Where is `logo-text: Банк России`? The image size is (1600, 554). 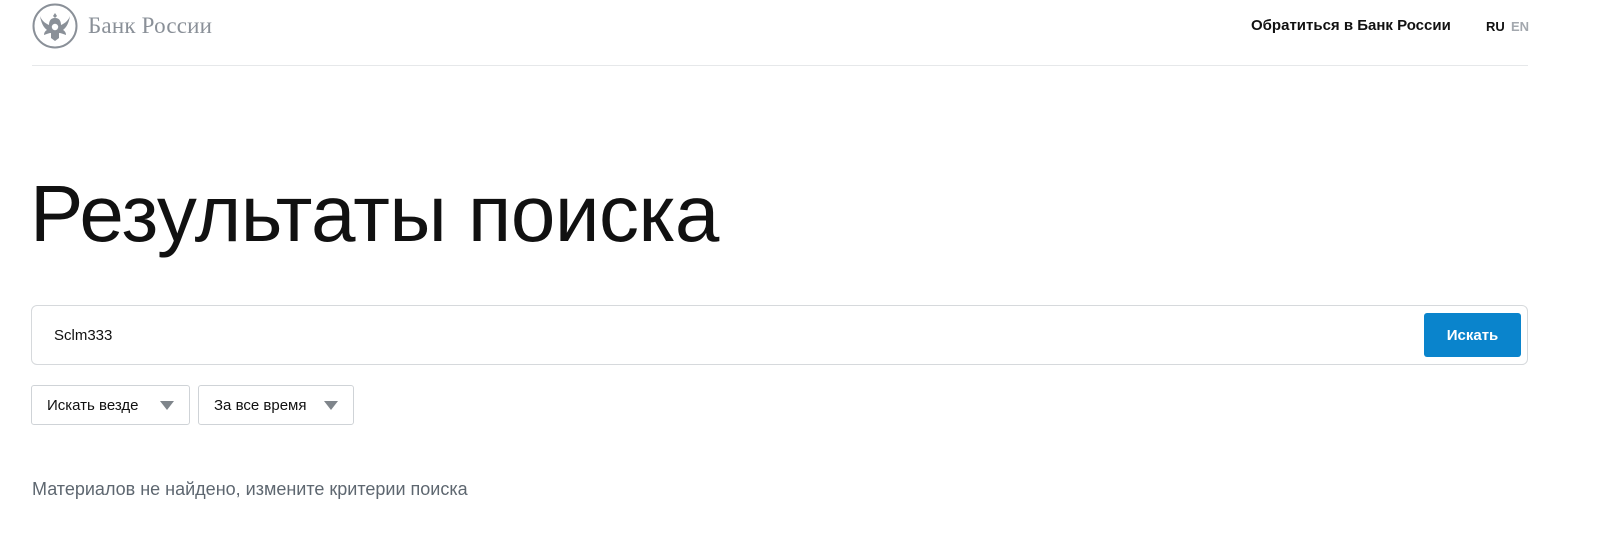
logo-text: Банк России is located at coordinates (150, 25).